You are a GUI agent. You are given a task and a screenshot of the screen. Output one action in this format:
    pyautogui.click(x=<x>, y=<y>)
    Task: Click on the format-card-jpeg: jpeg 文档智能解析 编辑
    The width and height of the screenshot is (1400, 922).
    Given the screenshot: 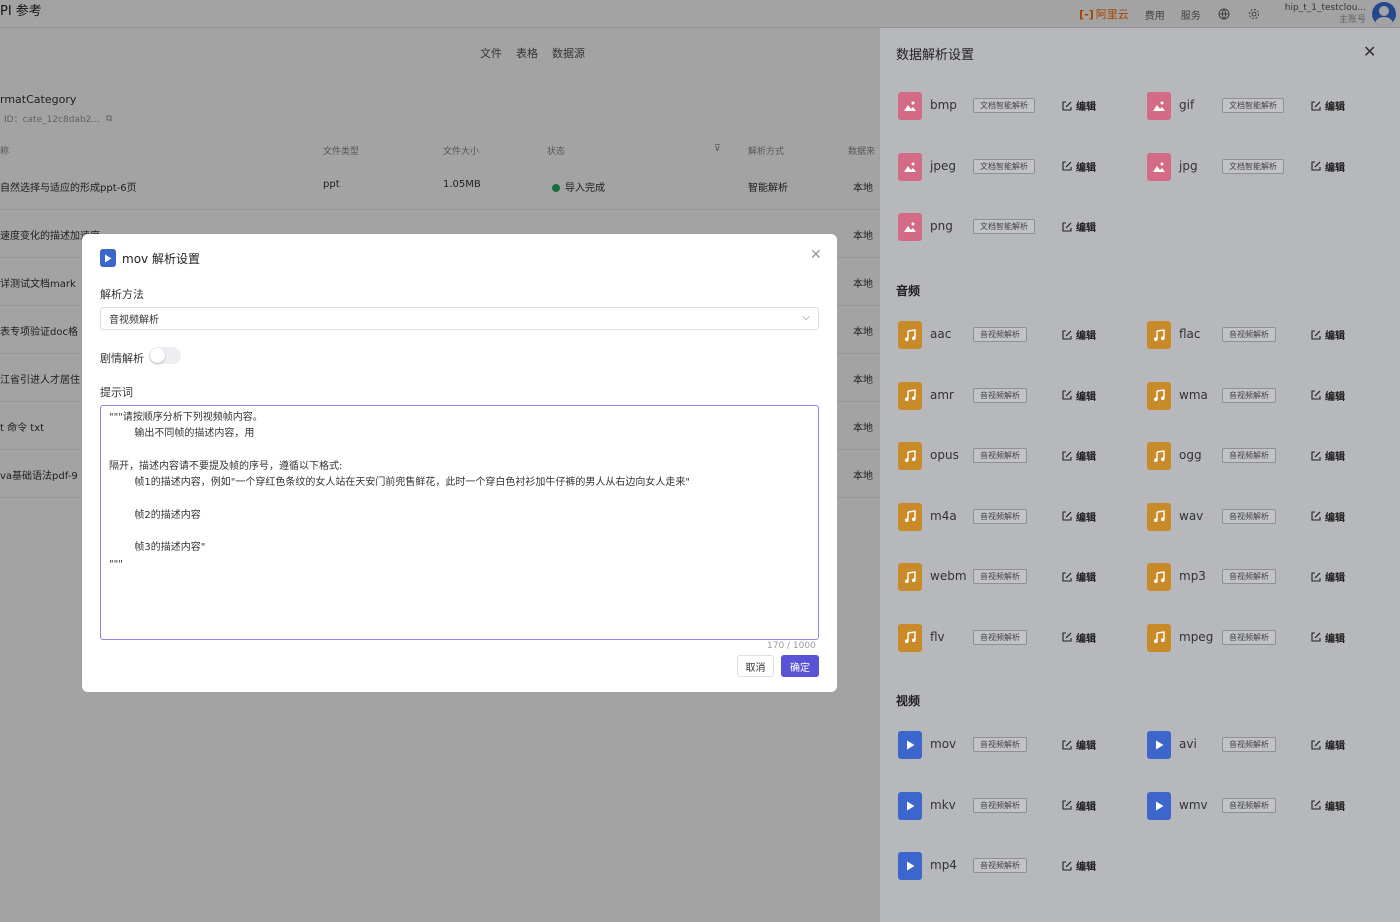 What is the action you would take?
    pyautogui.click(x=1003, y=165)
    